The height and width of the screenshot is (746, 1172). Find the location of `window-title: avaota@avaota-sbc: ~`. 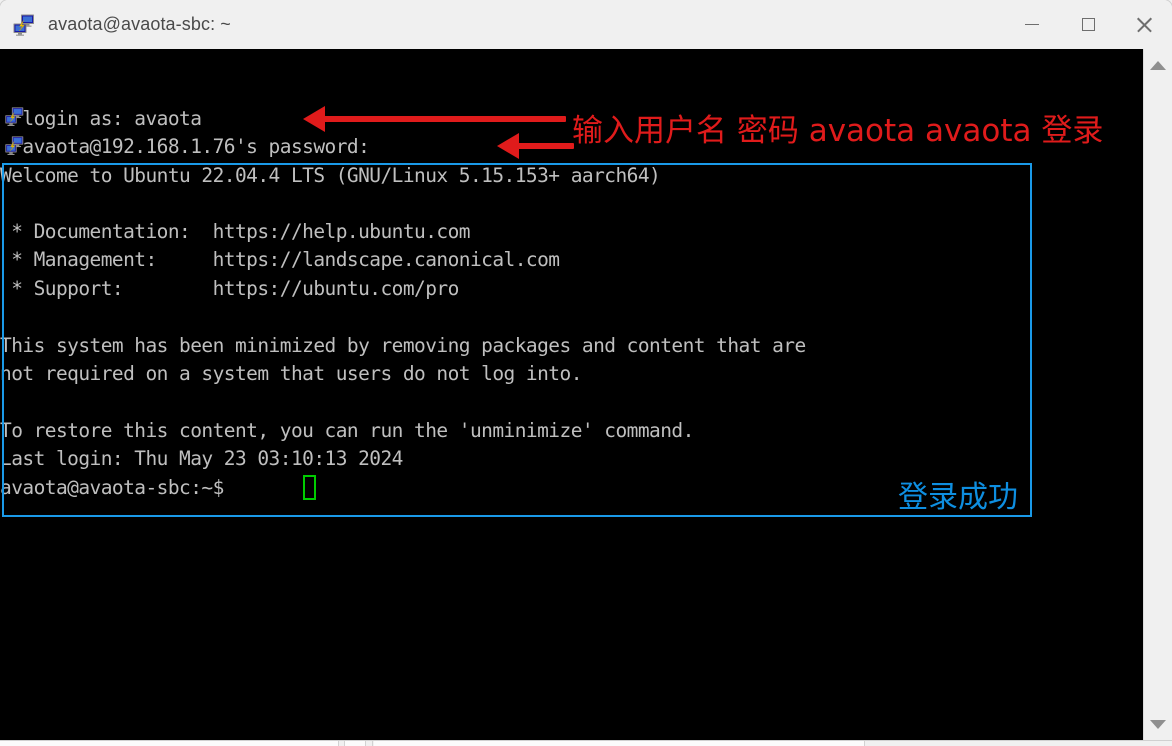

window-title: avaota@avaota-sbc: ~ is located at coordinates (139, 24).